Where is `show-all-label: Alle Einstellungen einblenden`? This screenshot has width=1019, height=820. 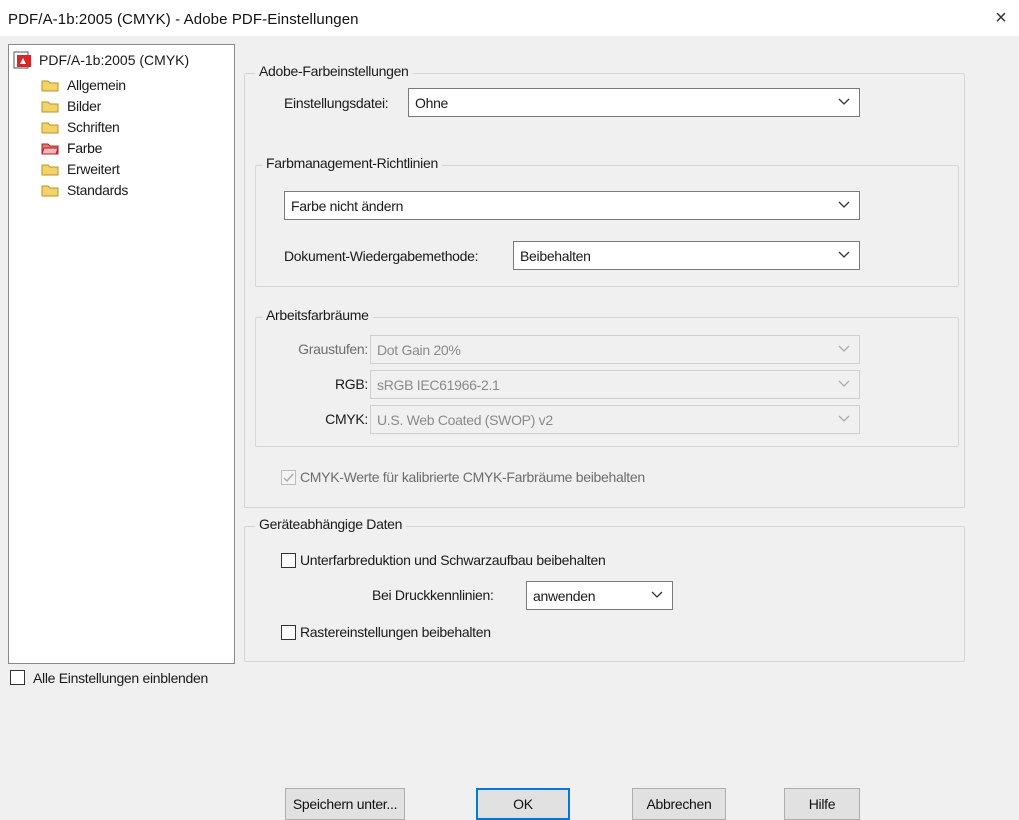 show-all-label: Alle Einstellungen einblenden is located at coordinates (120, 678).